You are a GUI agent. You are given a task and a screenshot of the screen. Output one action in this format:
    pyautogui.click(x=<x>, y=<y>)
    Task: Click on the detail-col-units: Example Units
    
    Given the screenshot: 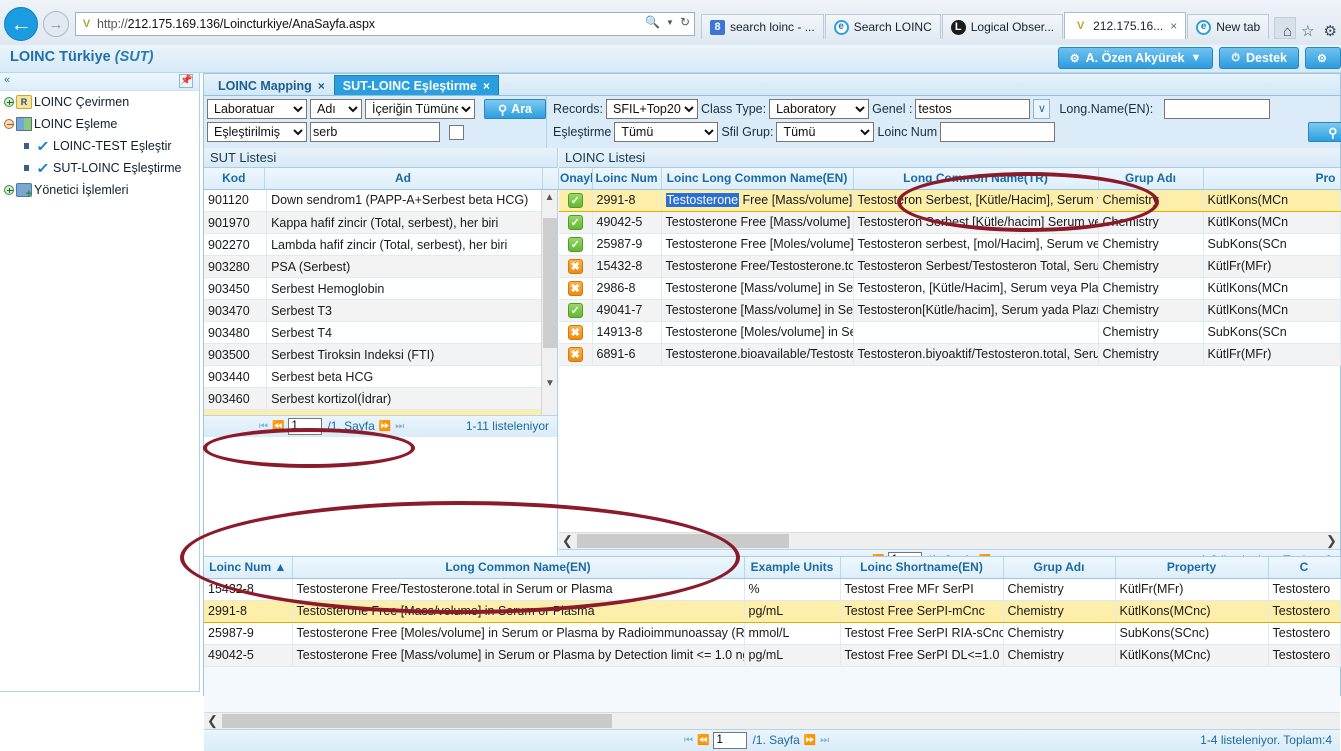 What is the action you would take?
    pyautogui.click(x=792, y=568)
    